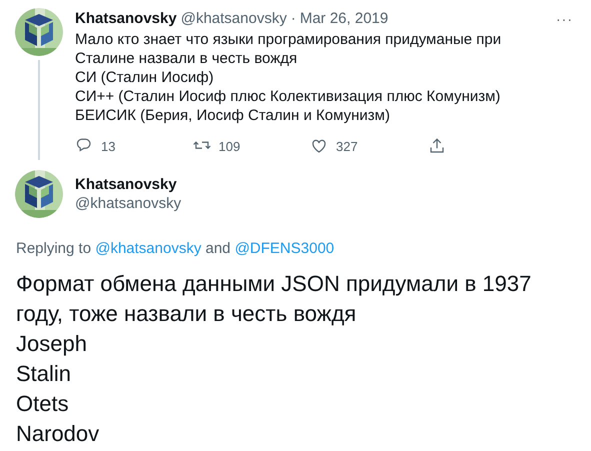 The image size is (591, 451). I want to click on tweet-text: Narodov, so click(58, 434).